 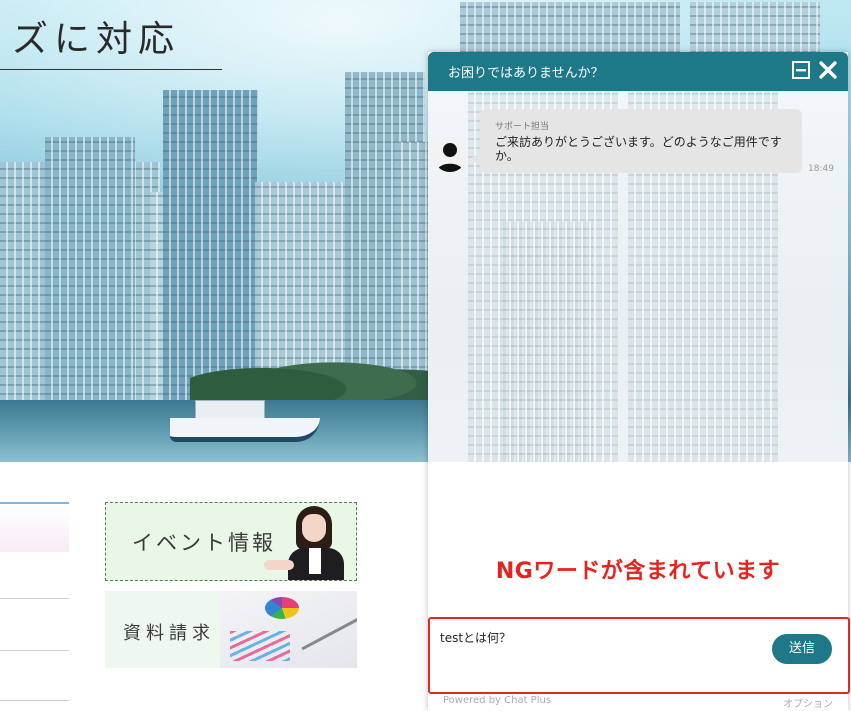 What do you see at coordinates (230, 410) in the screenshot?
I see `boat-cabin` at bounding box center [230, 410].